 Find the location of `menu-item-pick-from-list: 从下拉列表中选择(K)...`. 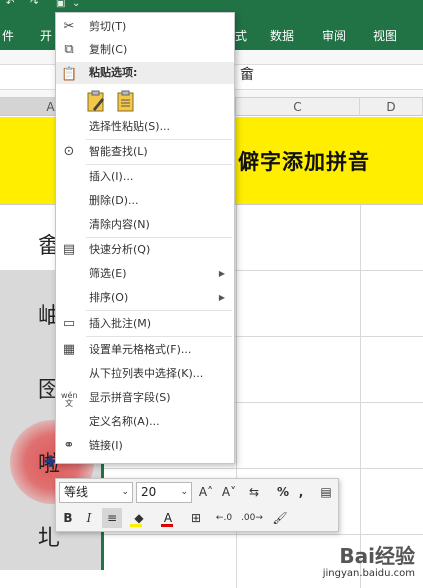

menu-item-pick-from-list: 从下拉列表中选择(K)... is located at coordinates (145, 374).